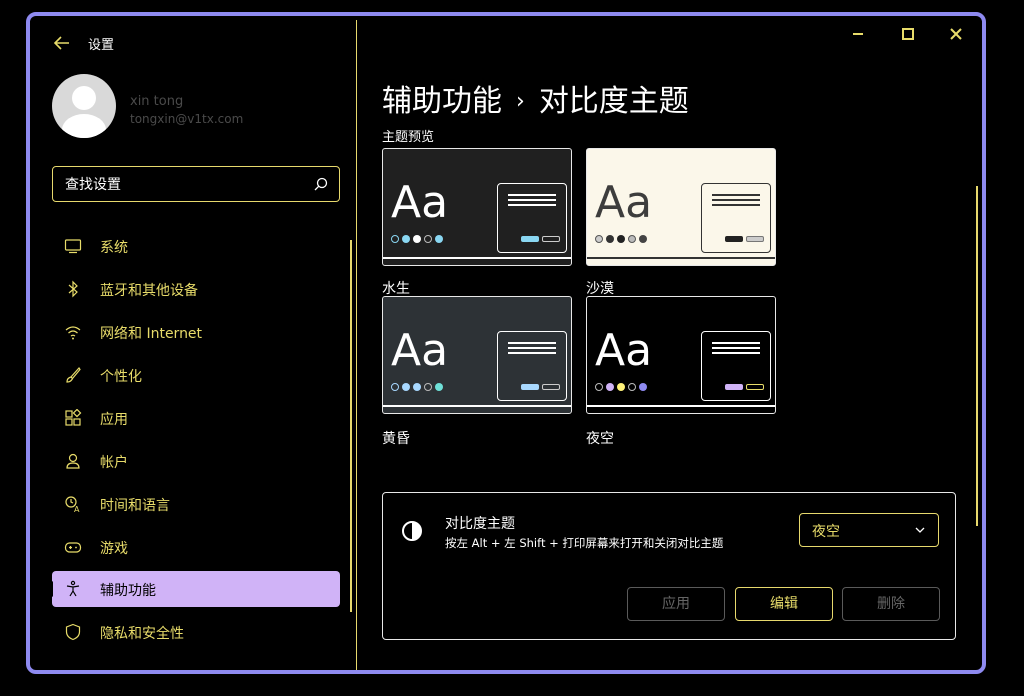  What do you see at coordinates (477, 207) in the screenshot?
I see `theme-card-aquatic: Aa` at bounding box center [477, 207].